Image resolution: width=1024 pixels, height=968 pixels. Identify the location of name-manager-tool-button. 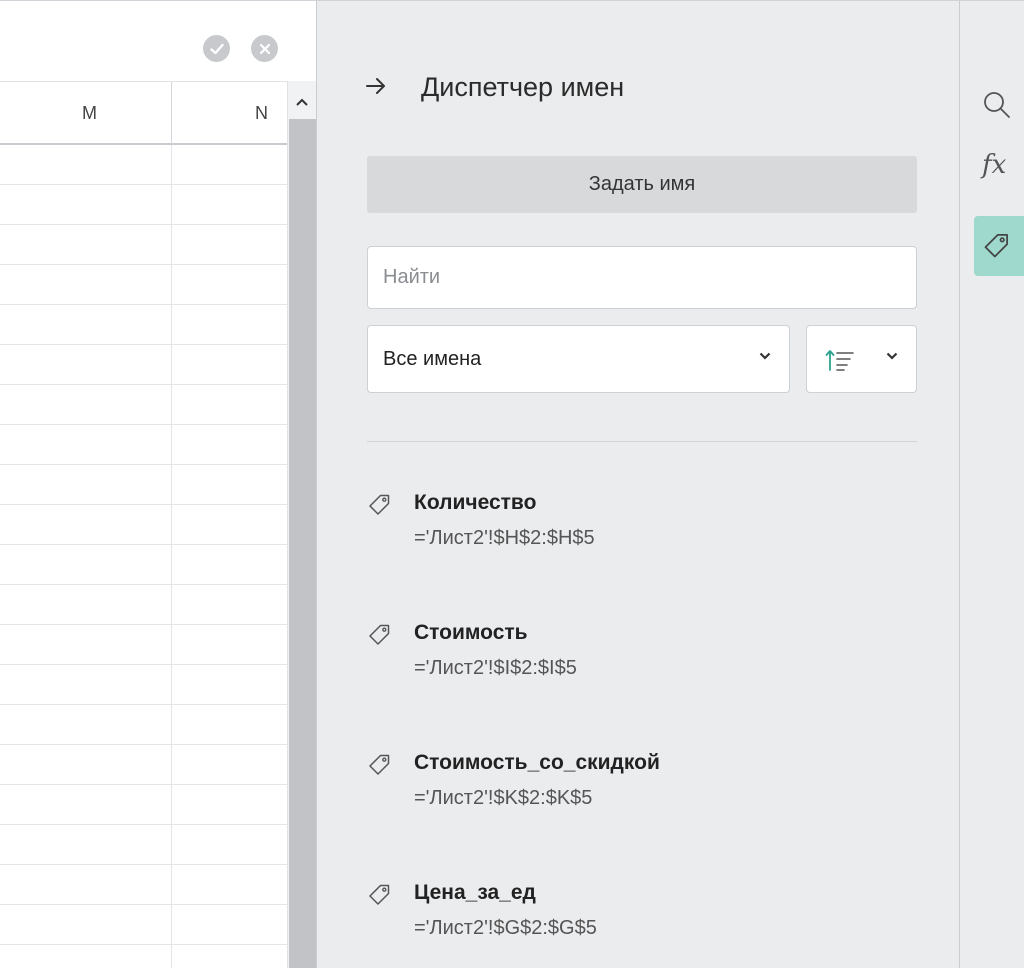
(999, 246).